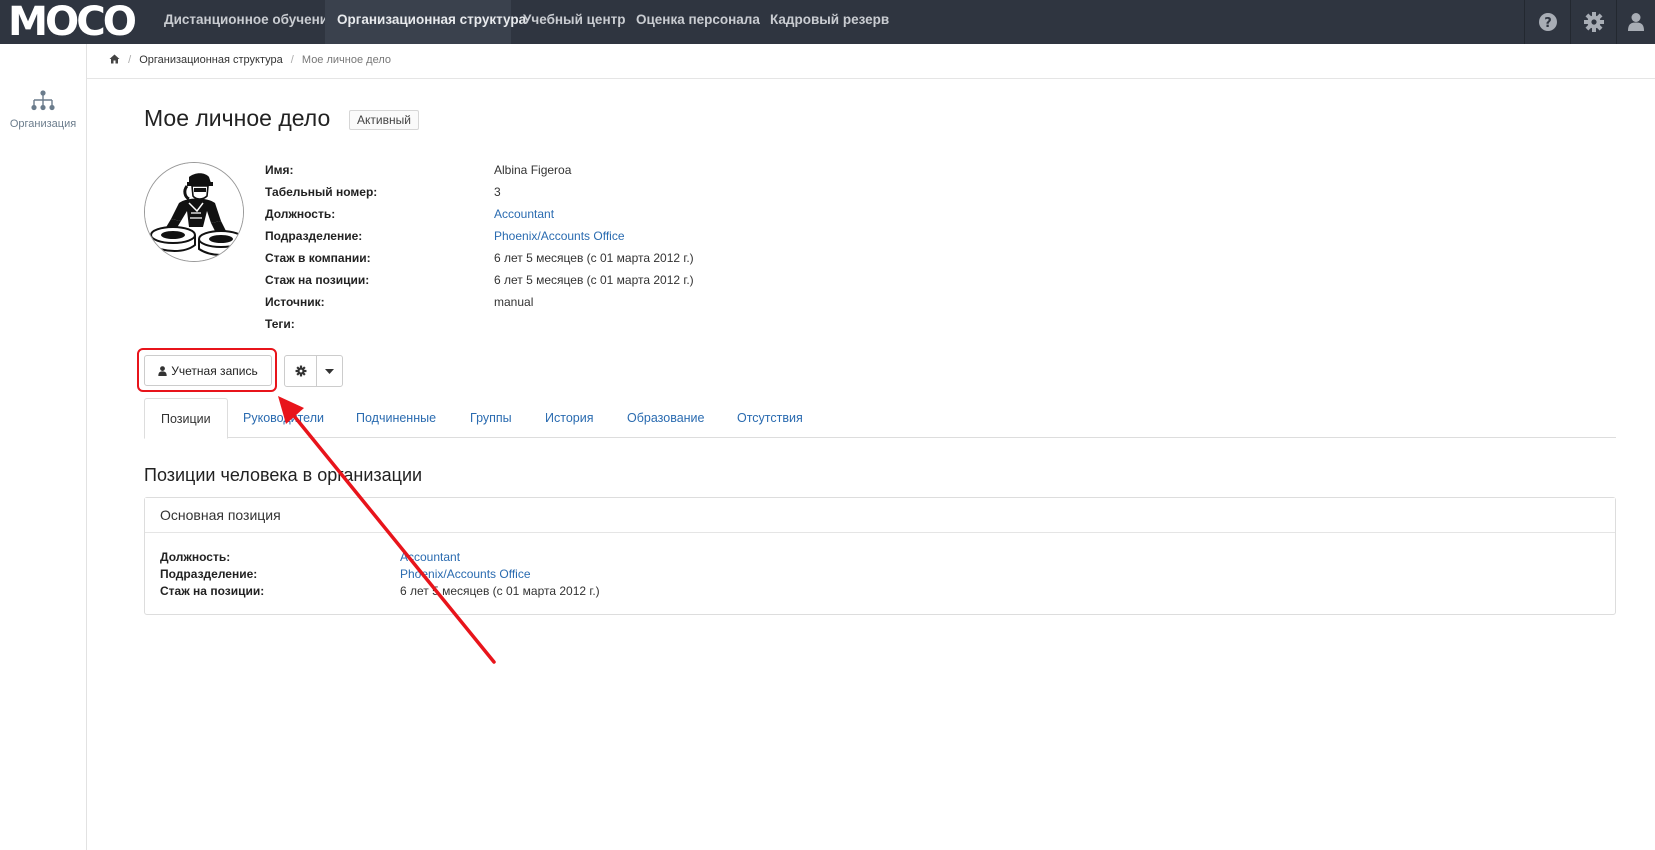 This screenshot has height=850, width=1655. I want to click on field-label: Источник:, so click(295, 302).